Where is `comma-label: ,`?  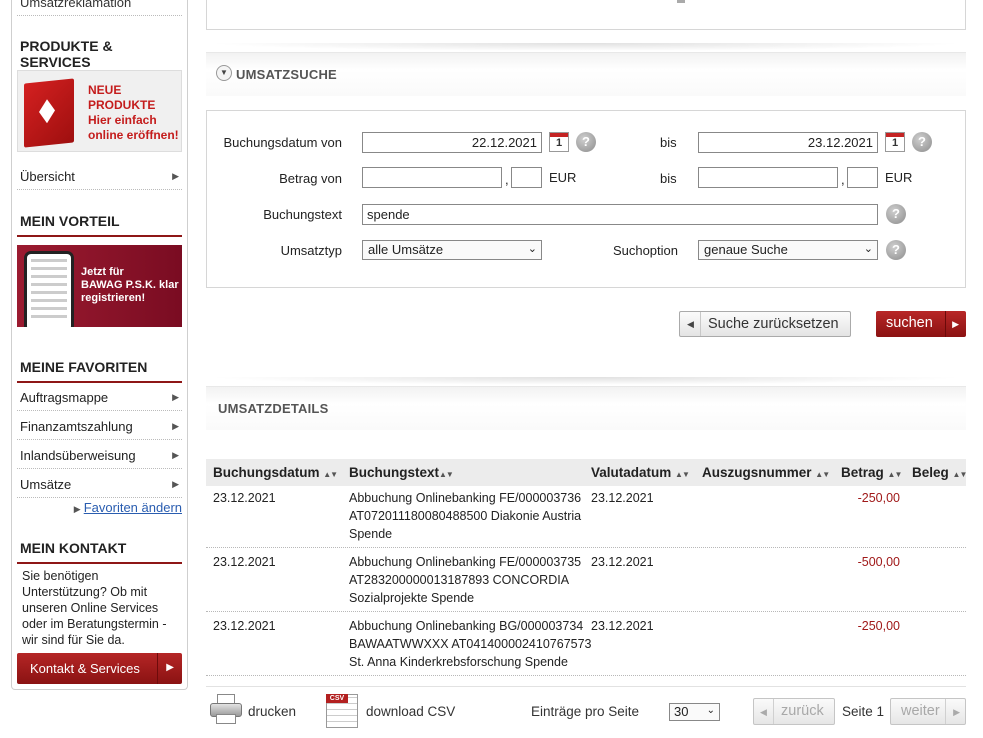
comma-label: , is located at coordinates (507, 179).